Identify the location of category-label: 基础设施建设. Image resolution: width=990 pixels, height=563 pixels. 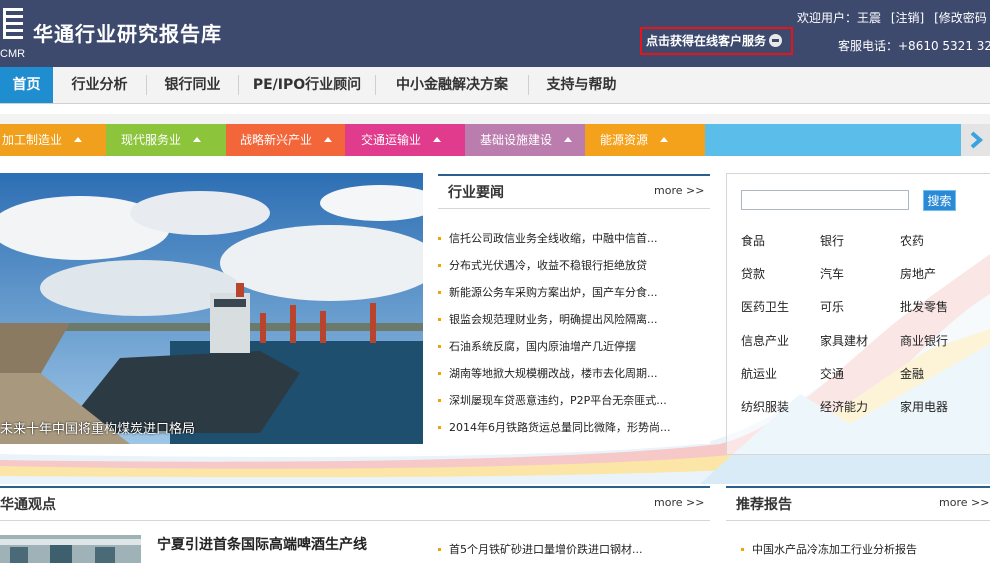
(516, 140).